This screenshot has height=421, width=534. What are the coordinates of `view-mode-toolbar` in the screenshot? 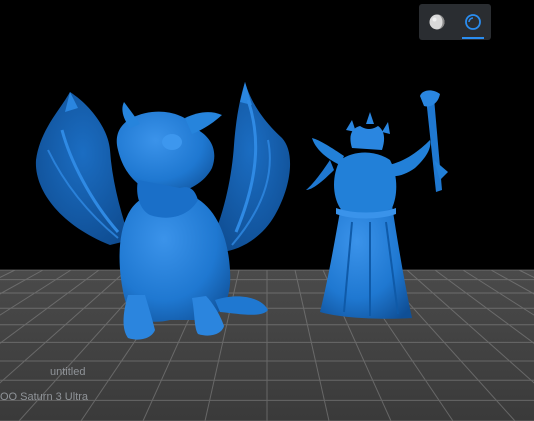 It's located at (455, 22).